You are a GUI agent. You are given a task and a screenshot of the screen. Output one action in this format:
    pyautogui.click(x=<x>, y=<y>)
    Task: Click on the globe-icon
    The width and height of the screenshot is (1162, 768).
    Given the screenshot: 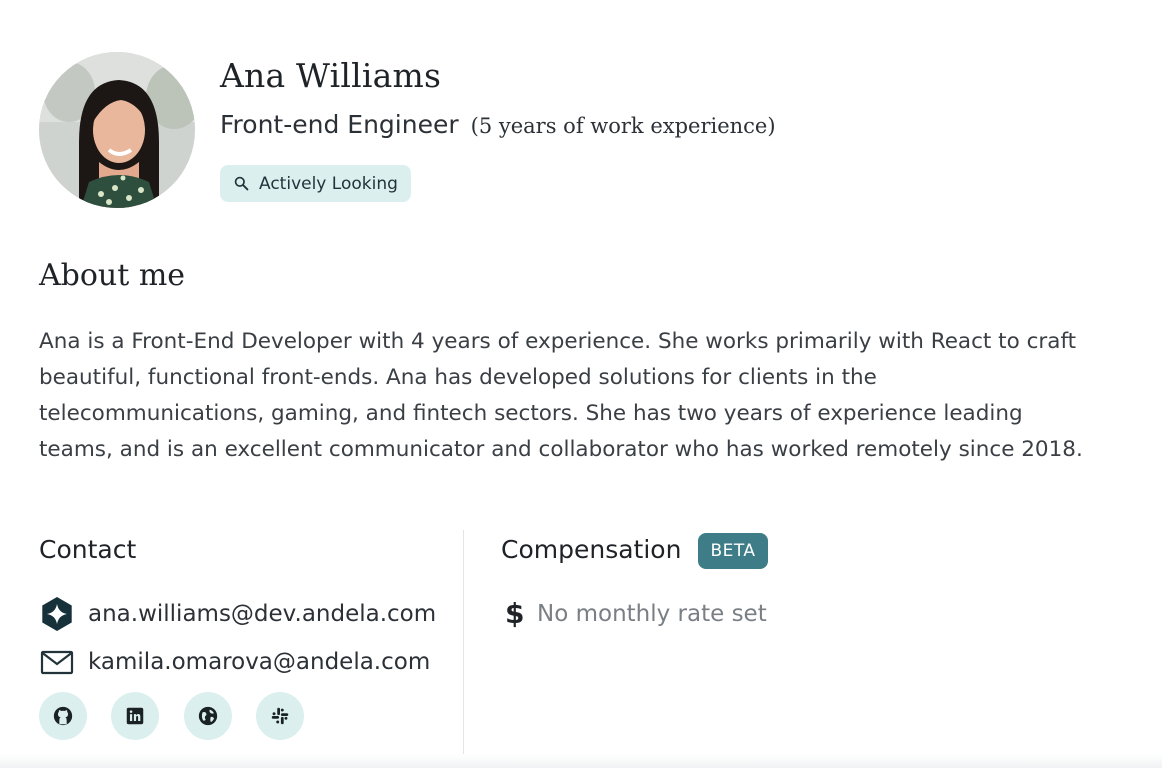 What is the action you would take?
    pyautogui.click(x=208, y=716)
    